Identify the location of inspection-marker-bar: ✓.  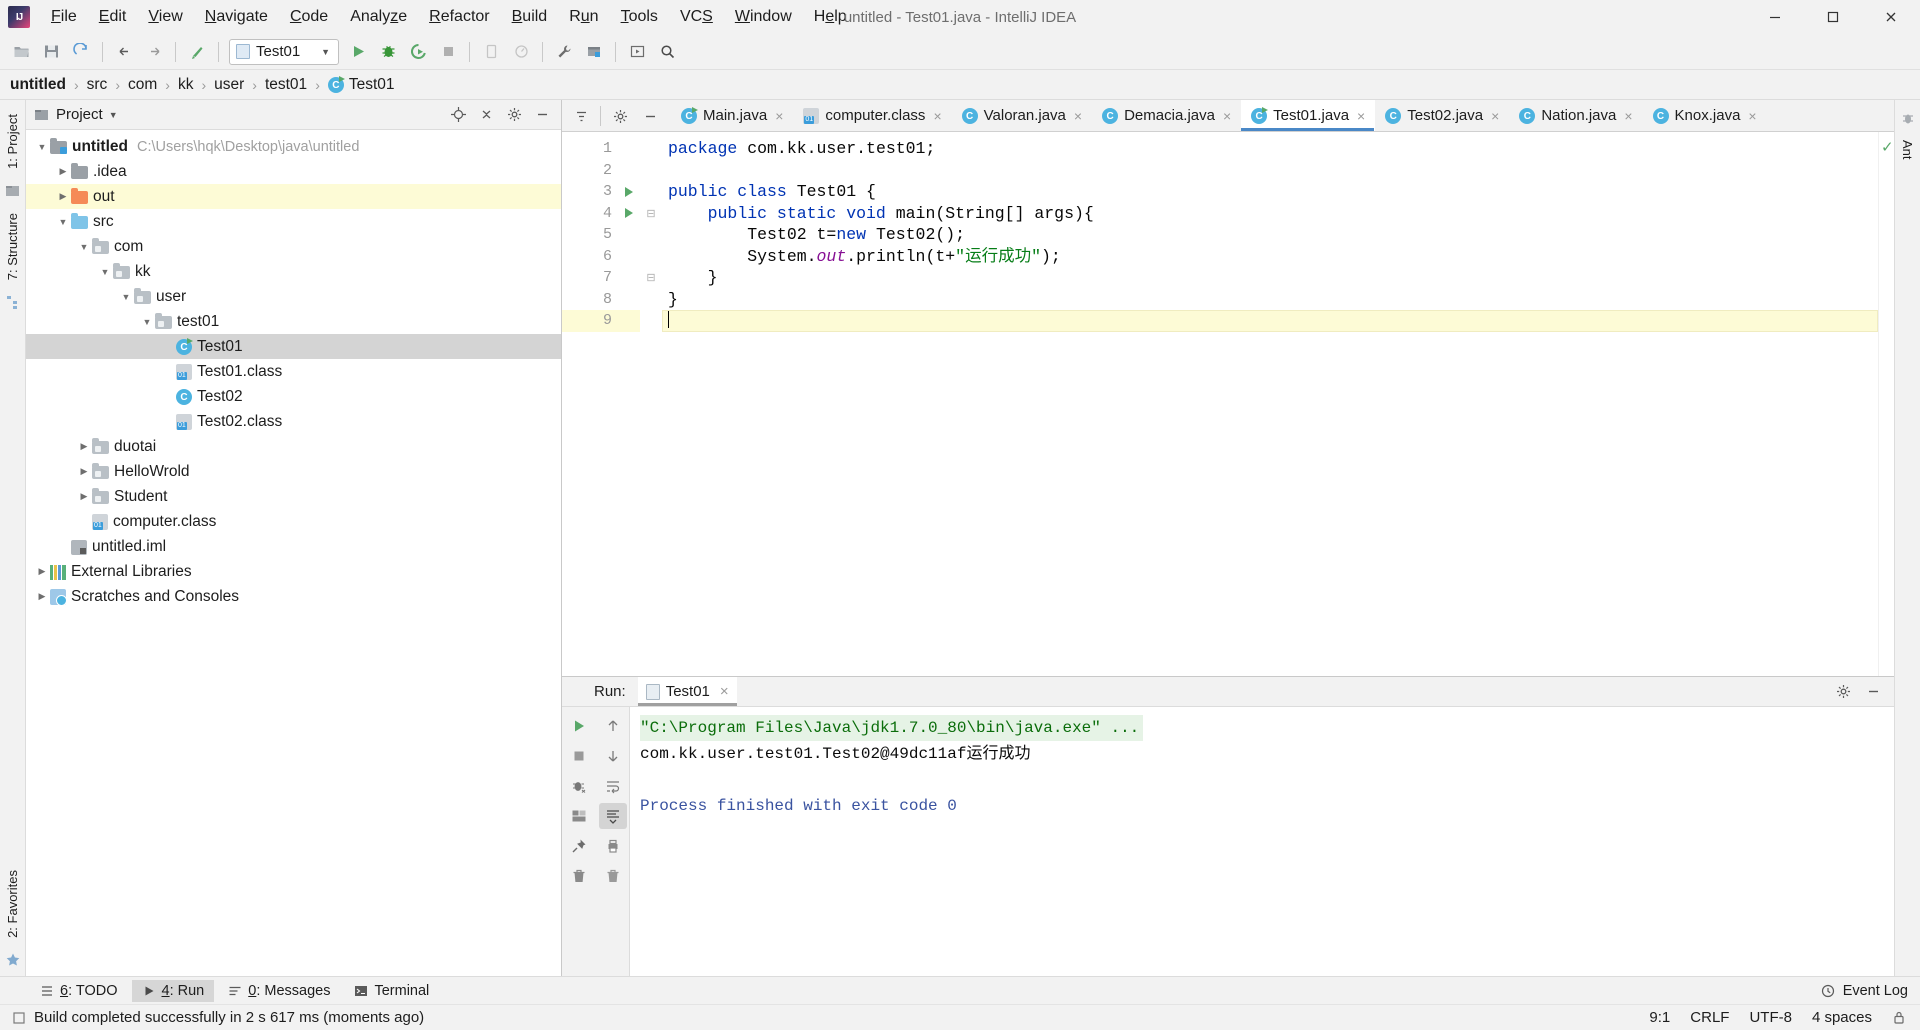
(1886, 404).